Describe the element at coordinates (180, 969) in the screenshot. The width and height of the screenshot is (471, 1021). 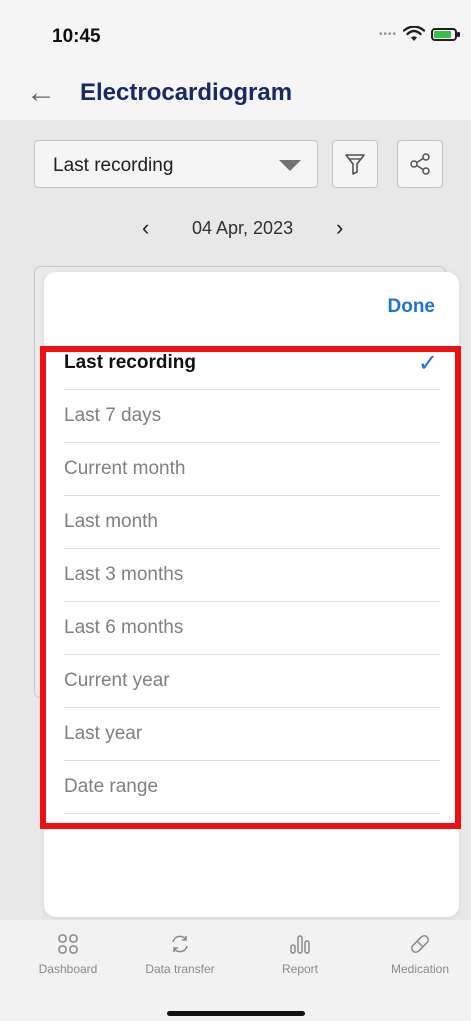
I see `nav-label: Data transfer` at that location.